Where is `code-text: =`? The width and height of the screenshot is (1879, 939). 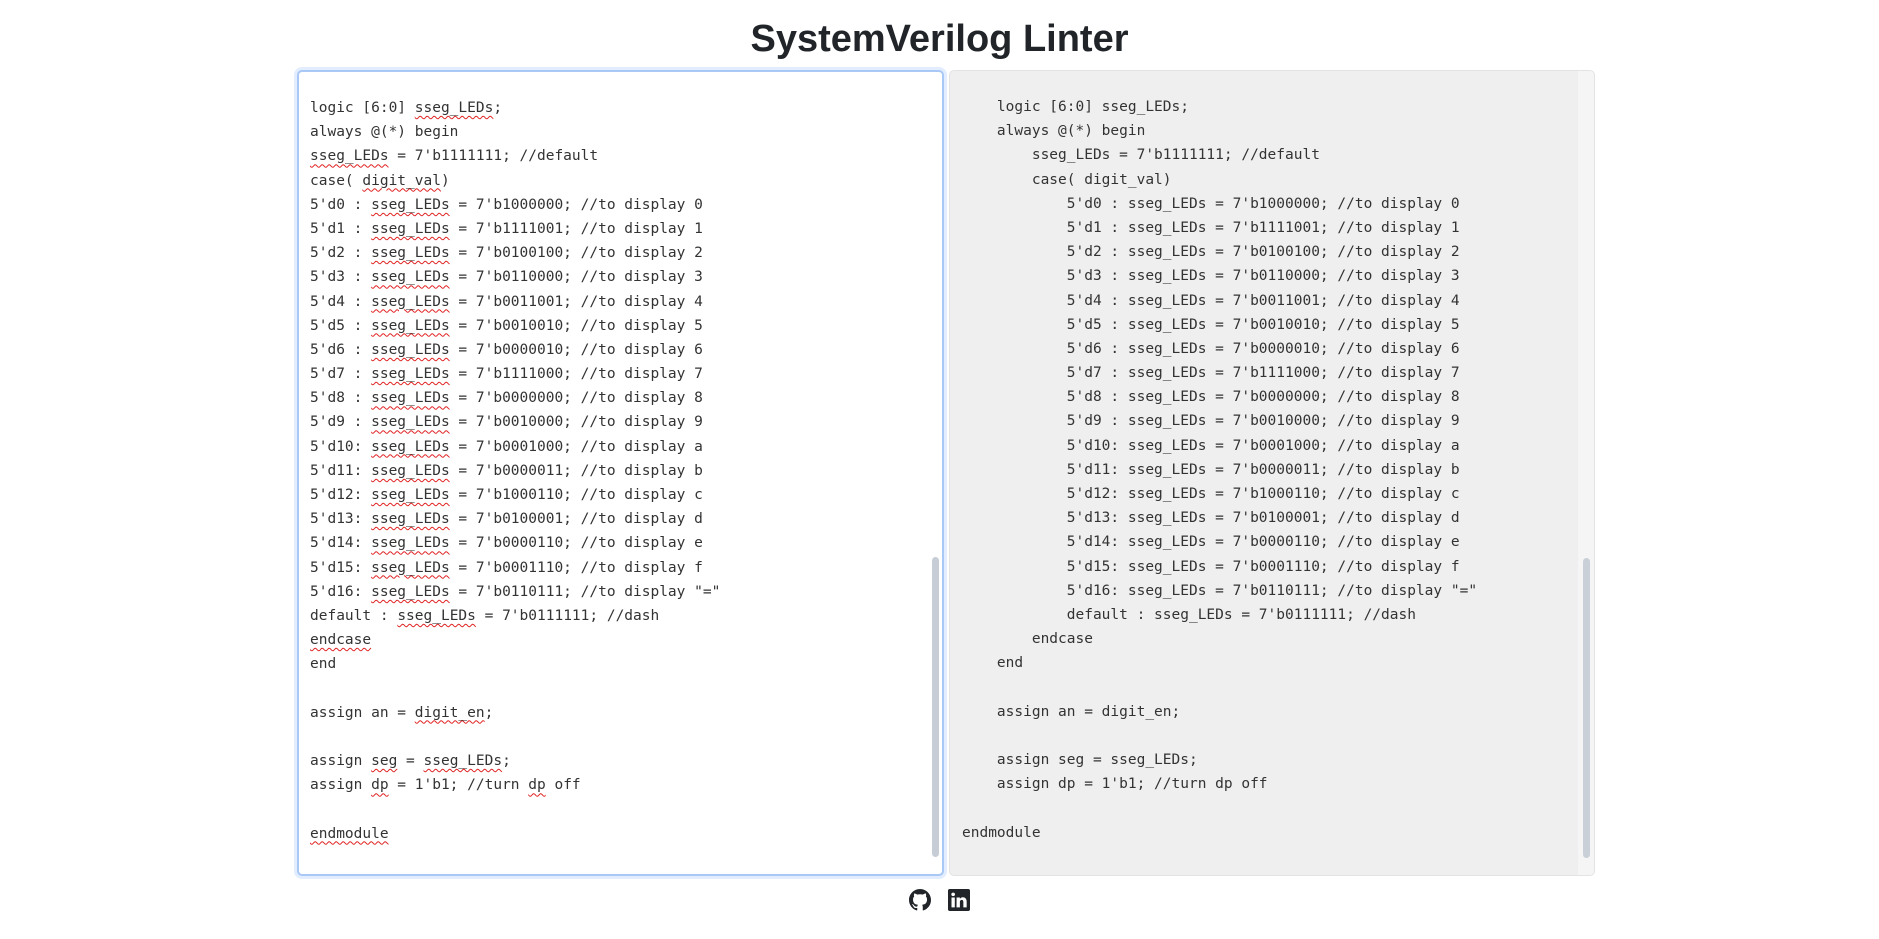
code-text: = is located at coordinates (410, 761).